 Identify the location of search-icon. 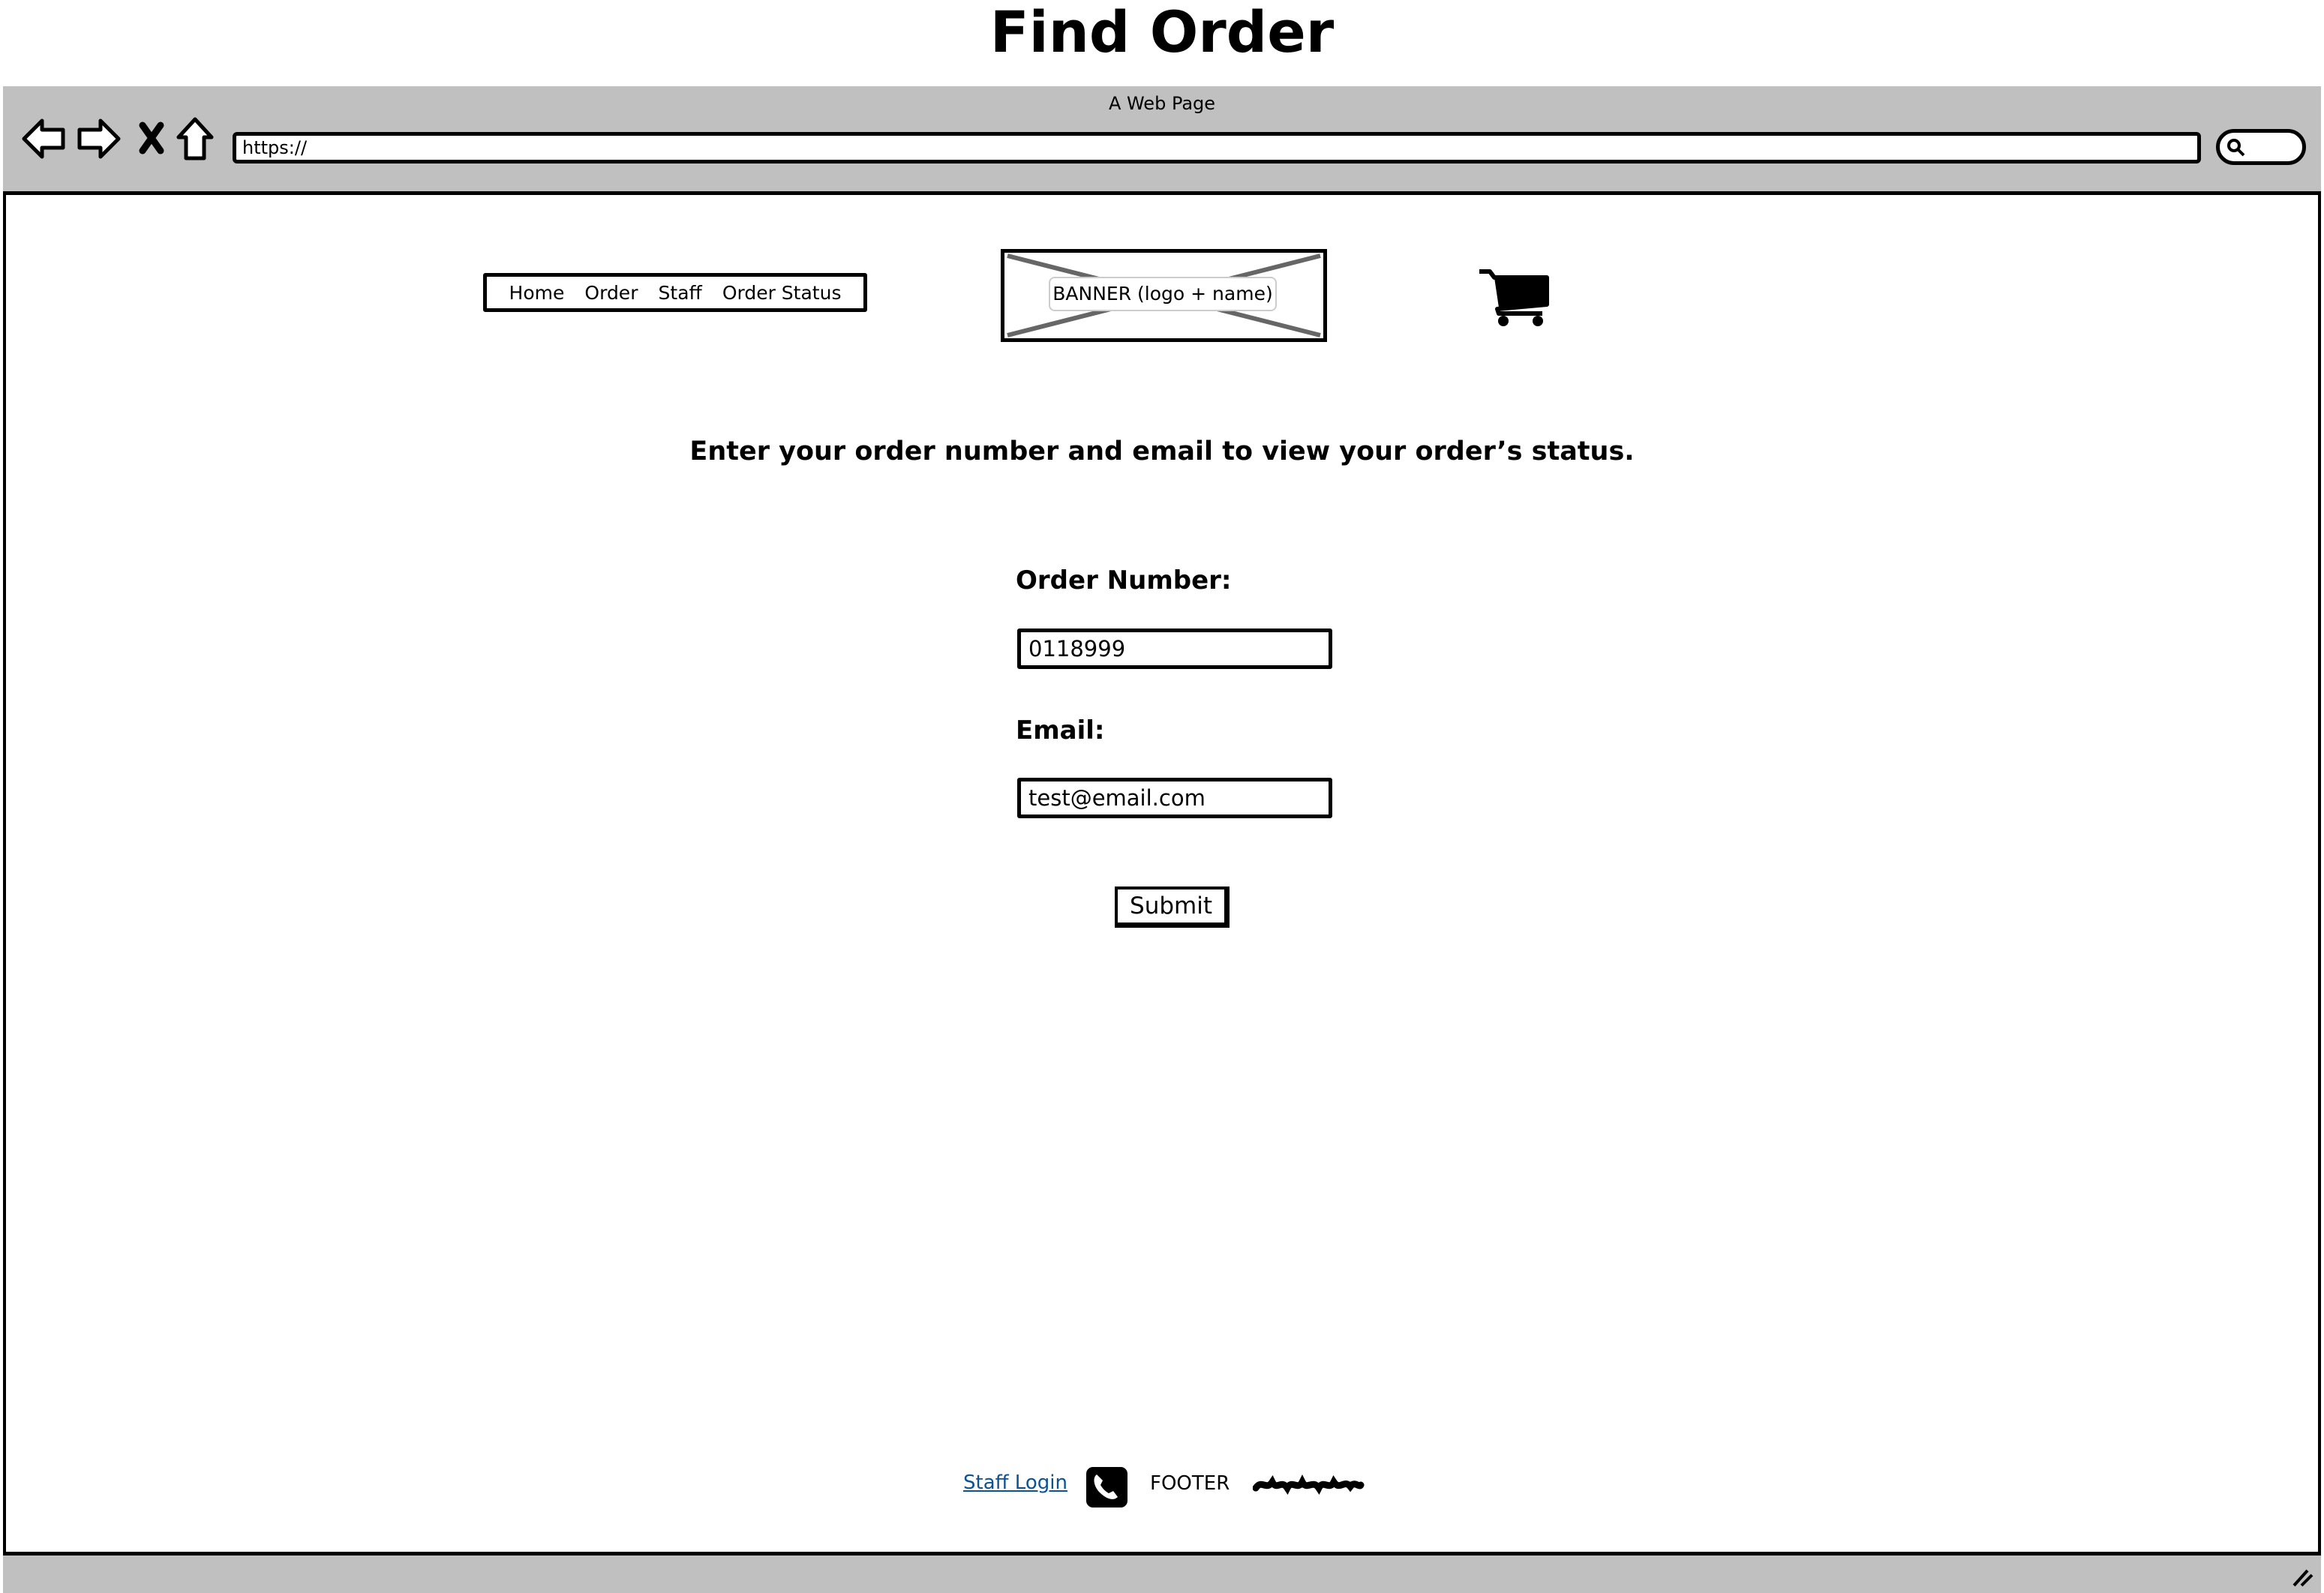
(2236, 148).